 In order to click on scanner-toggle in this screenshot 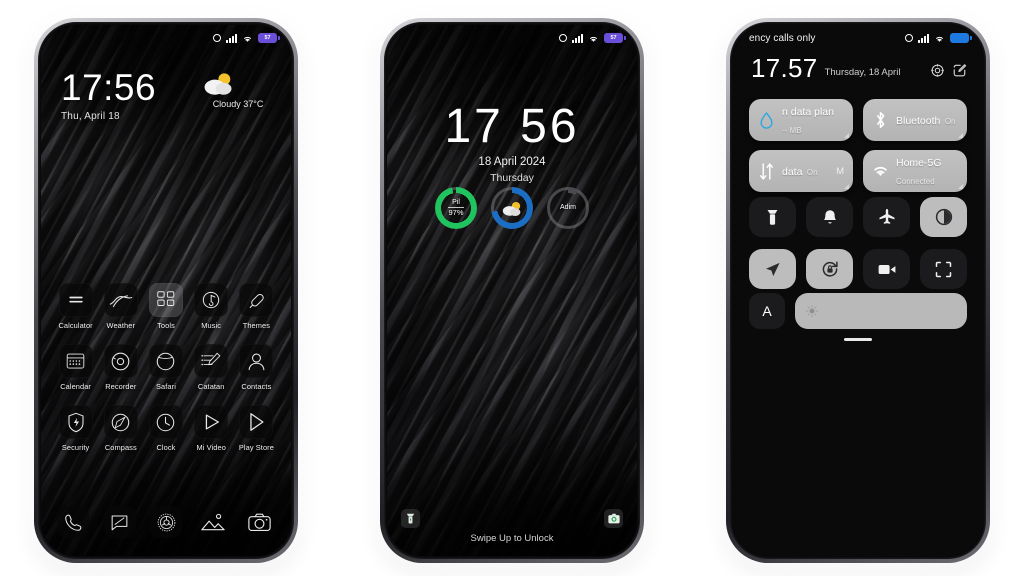, I will do `click(943, 269)`.